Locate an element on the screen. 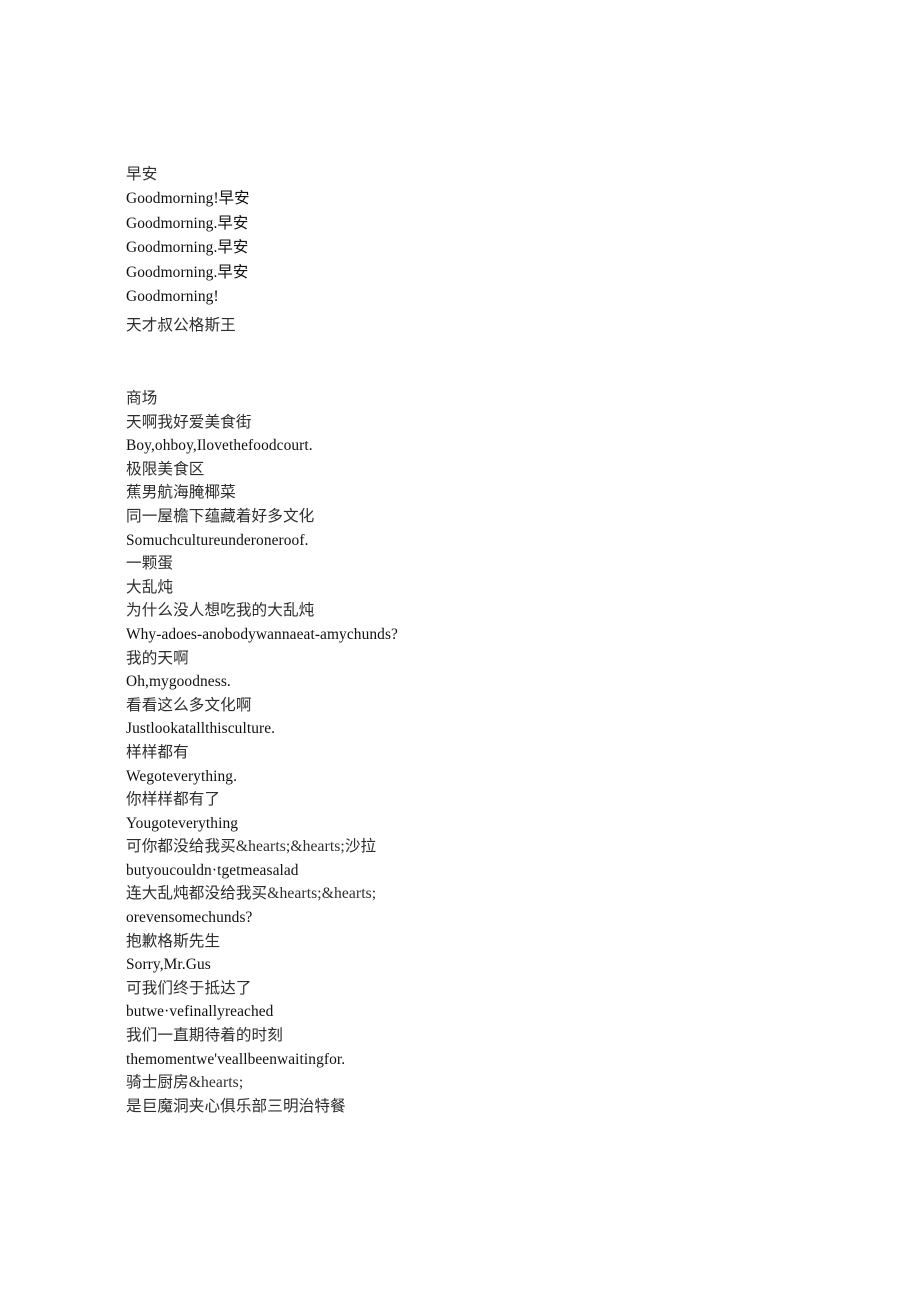  text-line: 我们一直期待着的时刻 is located at coordinates (204, 1036).